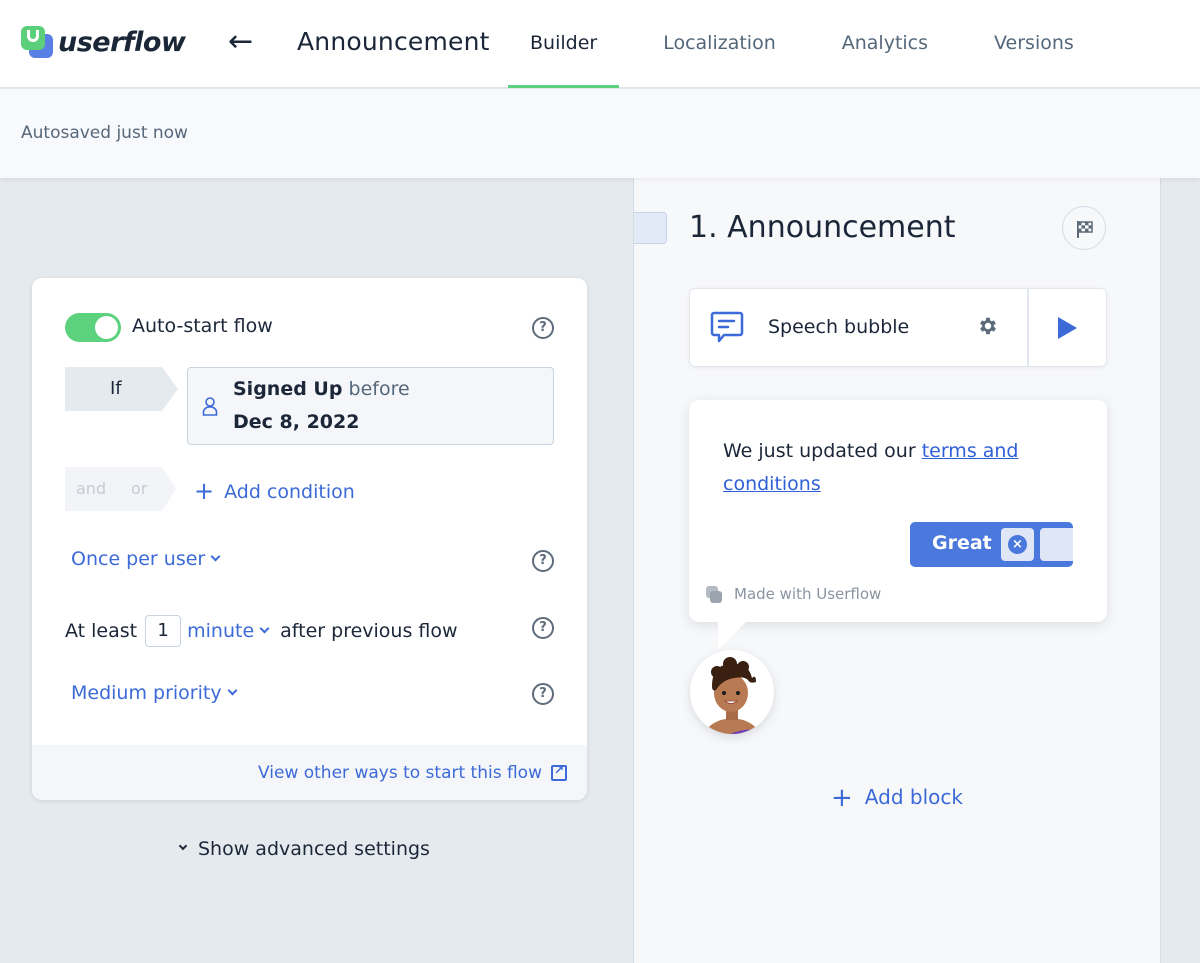 The height and width of the screenshot is (963, 1200). Describe the element at coordinates (221, 631) in the screenshot. I see `spacing-unit-label: minute` at that location.